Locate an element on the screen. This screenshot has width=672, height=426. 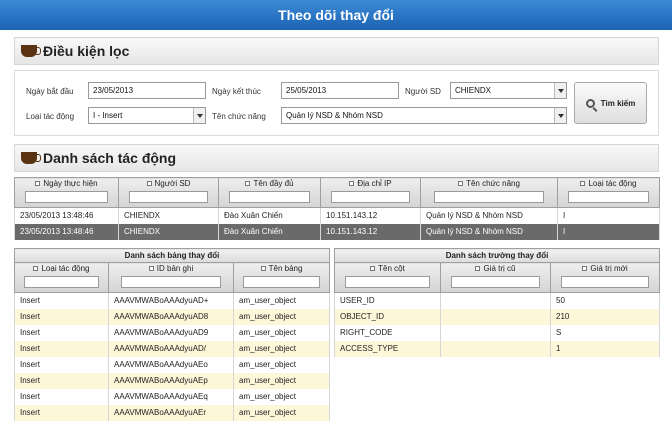
filter-heading: Điều kiện lọc is located at coordinates (86, 51).